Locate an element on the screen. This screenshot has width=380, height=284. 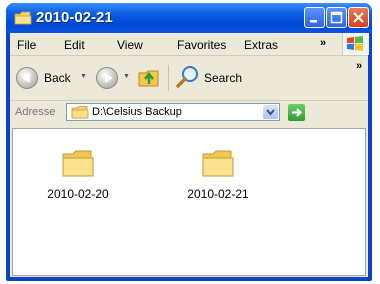
menu-overflow-icon: » is located at coordinates (323, 43).